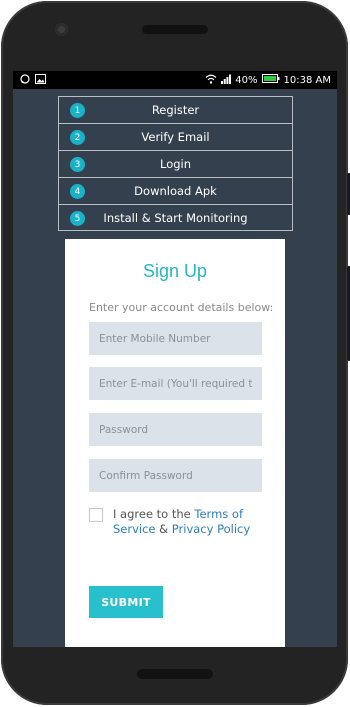  What do you see at coordinates (175, 338) in the screenshot?
I see `mobile-number-input` at bounding box center [175, 338].